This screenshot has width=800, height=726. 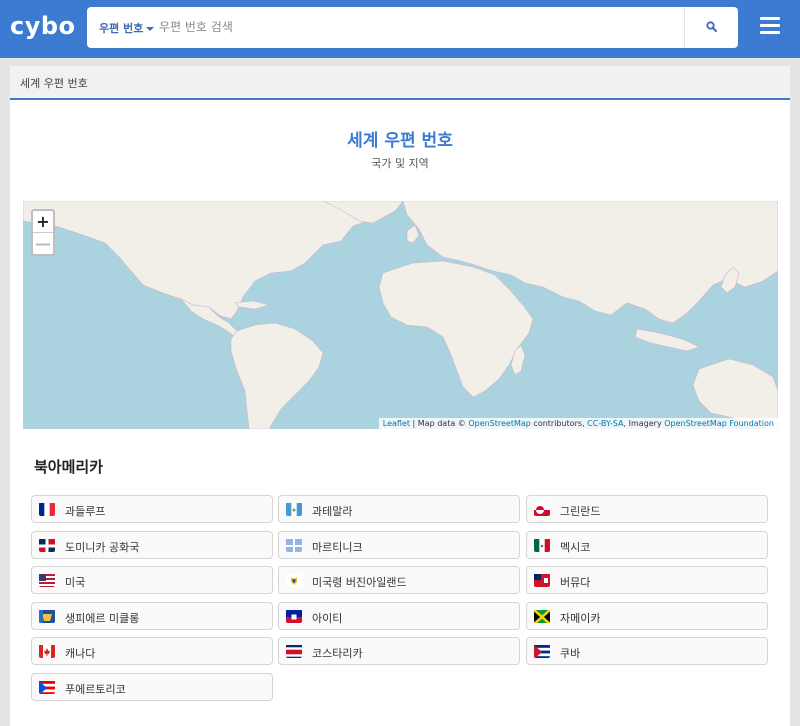 I want to click on country-link-canada: 캐나다, so click(x=152, y=651).